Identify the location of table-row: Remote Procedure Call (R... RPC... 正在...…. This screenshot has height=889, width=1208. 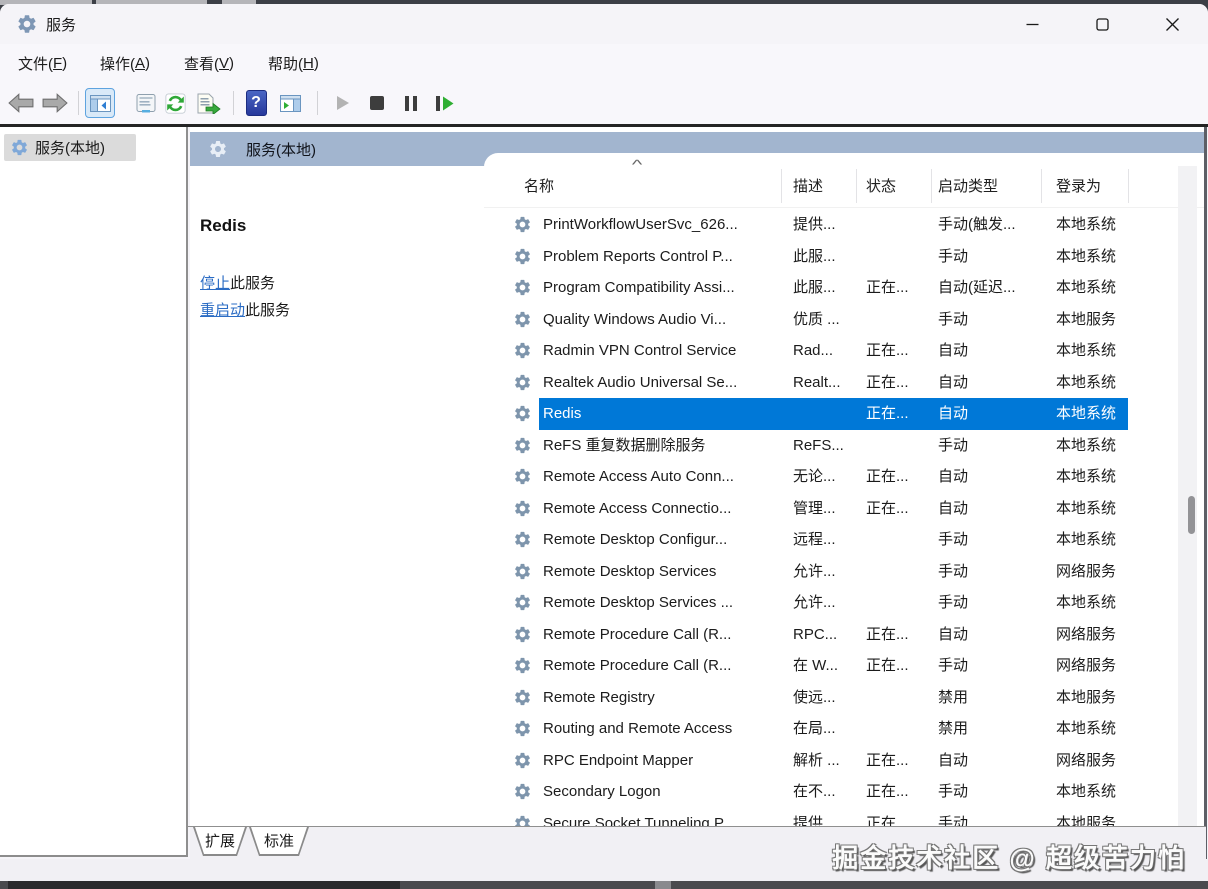
(845, 635).